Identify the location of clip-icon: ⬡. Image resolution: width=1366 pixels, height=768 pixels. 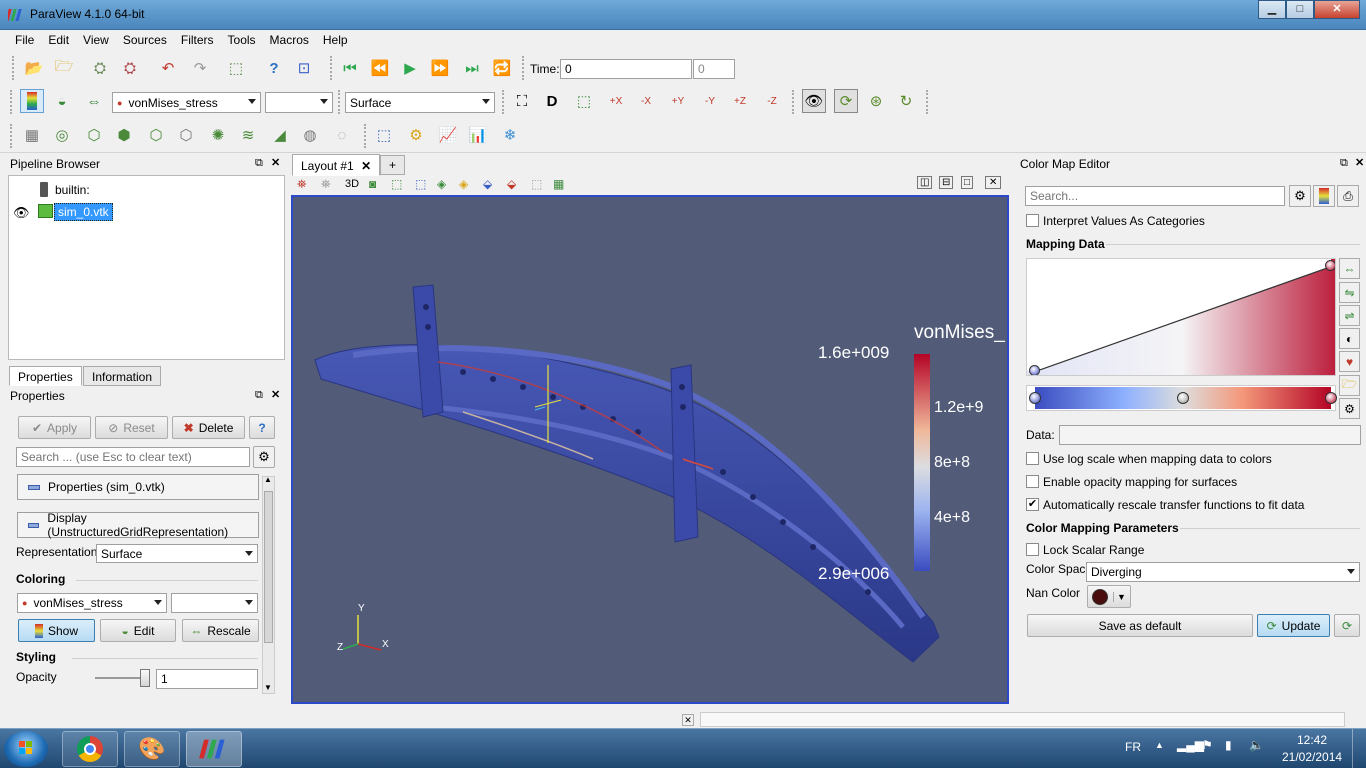
(94, 135).